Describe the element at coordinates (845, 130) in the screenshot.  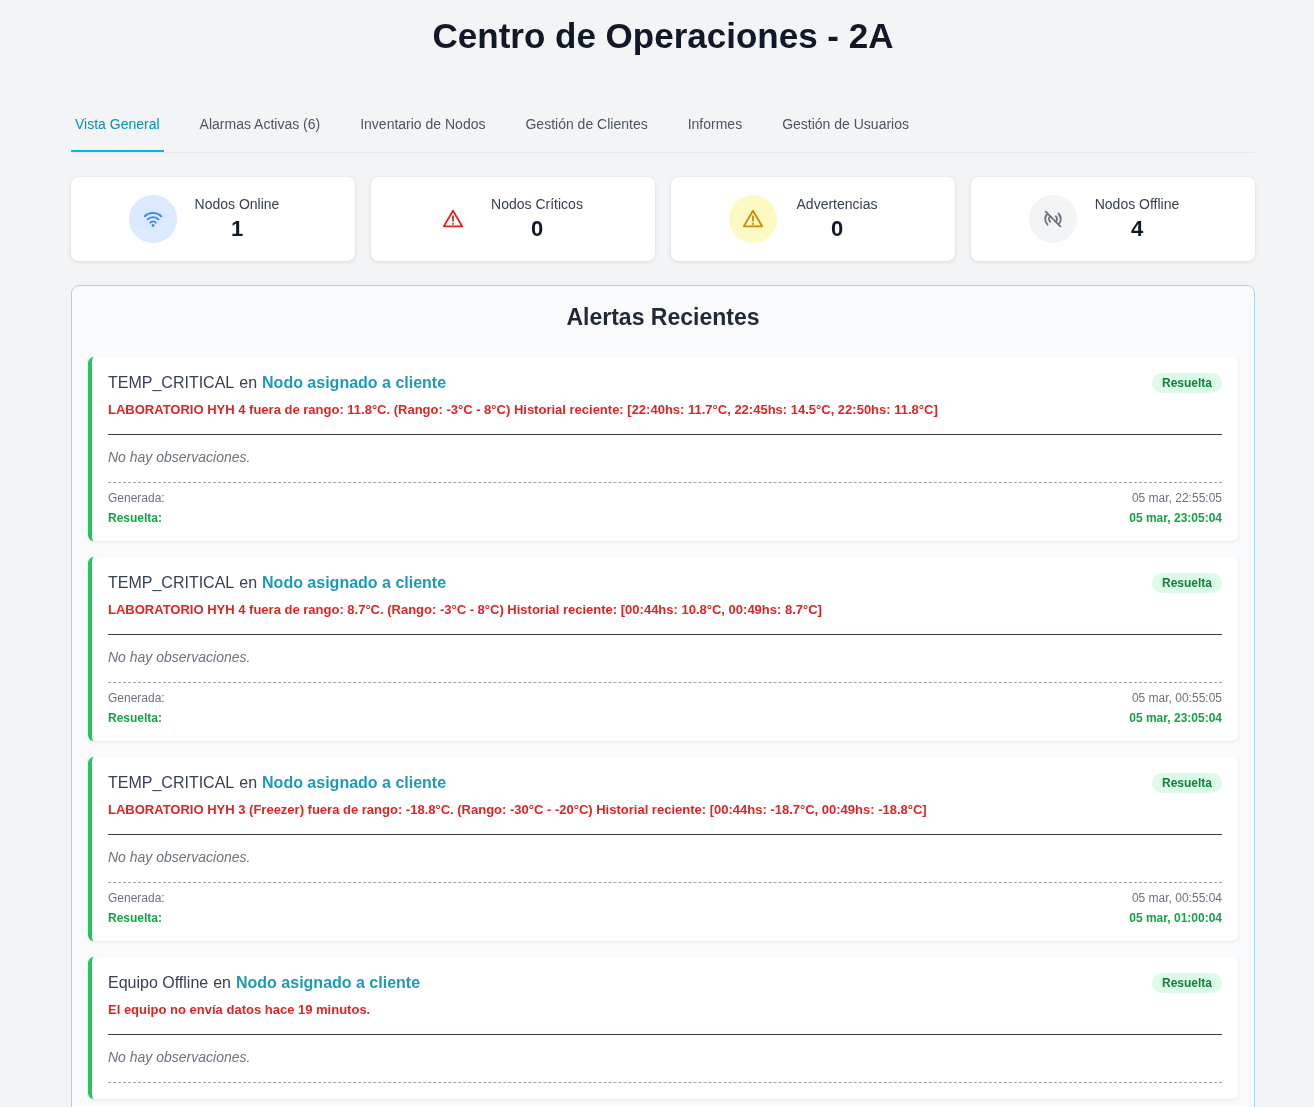
I see `nav-tab: Gestión de Usuarios` at that location.